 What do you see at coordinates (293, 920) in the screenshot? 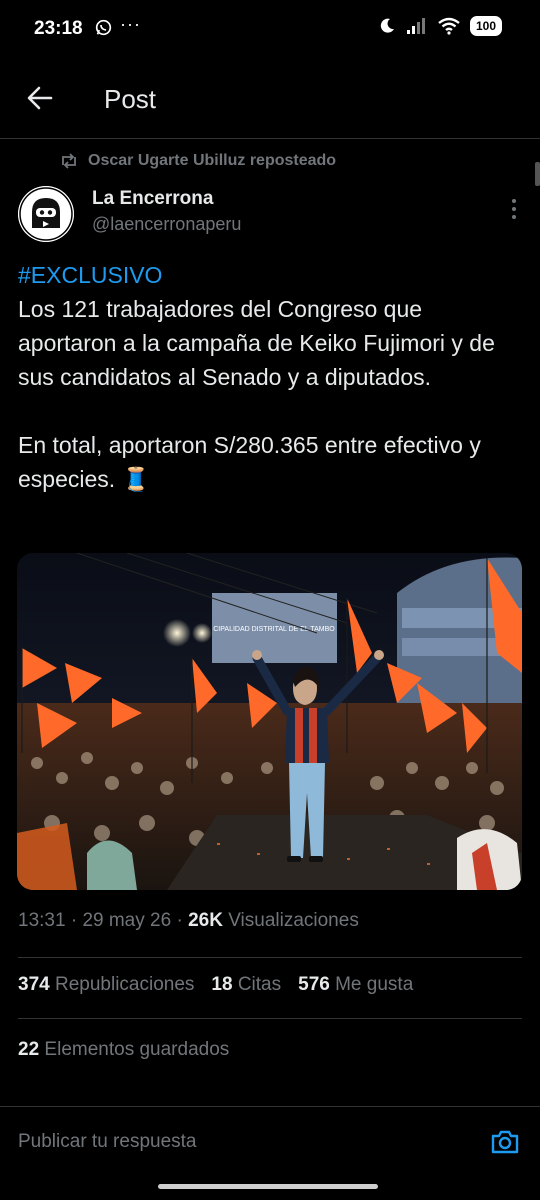
I see `views-label: Visualizaciones` at bounding box center [293, 920].